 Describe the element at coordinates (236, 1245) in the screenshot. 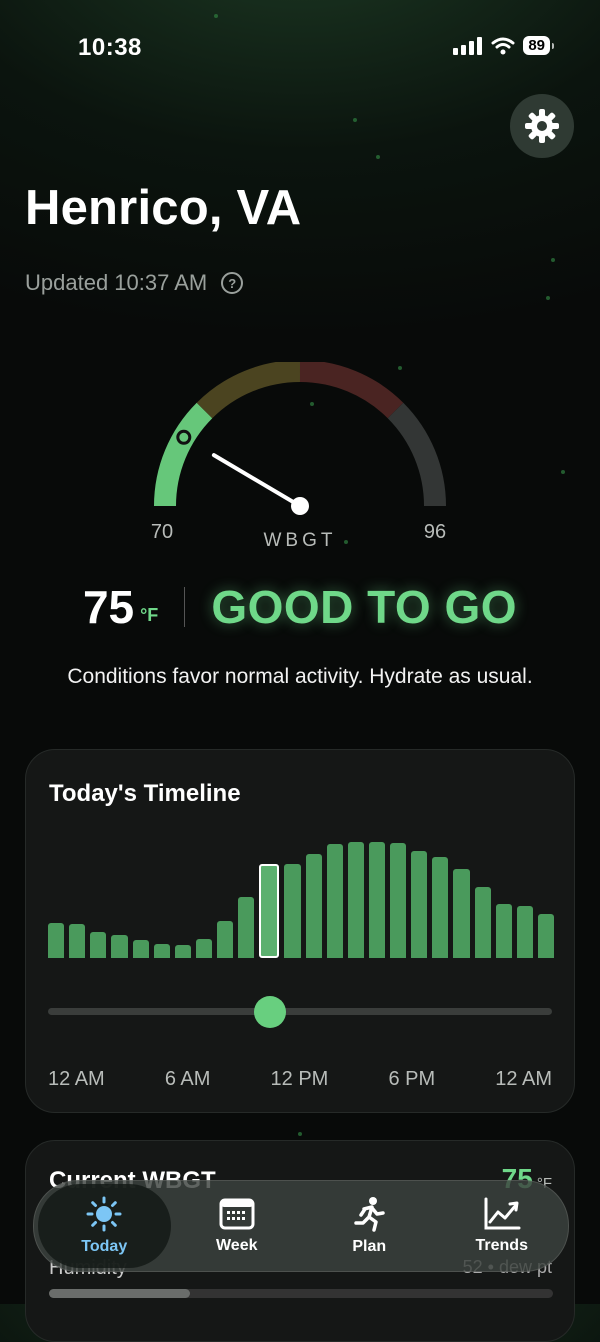

I see `tab-week-label: Week` at that location.